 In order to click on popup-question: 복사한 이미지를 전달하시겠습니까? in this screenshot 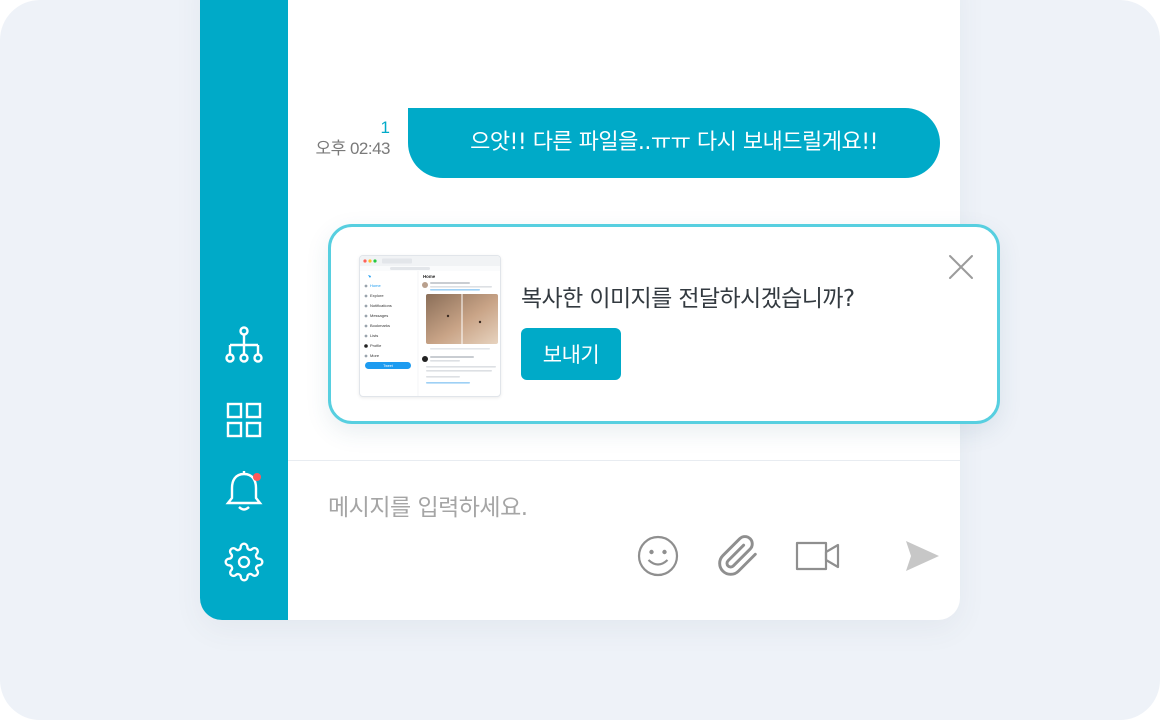, I will do `click(688, 299)`.